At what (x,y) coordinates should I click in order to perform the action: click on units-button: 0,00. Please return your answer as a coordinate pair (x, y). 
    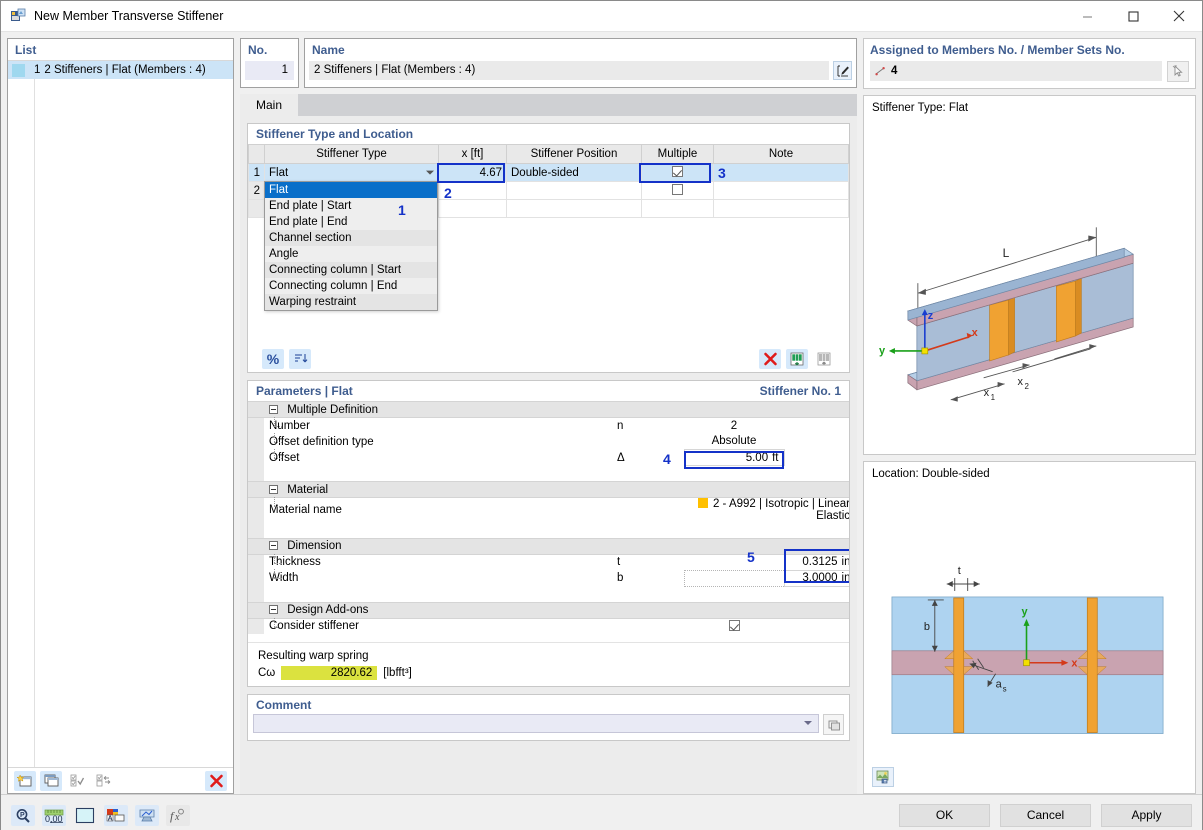
    Looking at the image, I should click on (54, 815).